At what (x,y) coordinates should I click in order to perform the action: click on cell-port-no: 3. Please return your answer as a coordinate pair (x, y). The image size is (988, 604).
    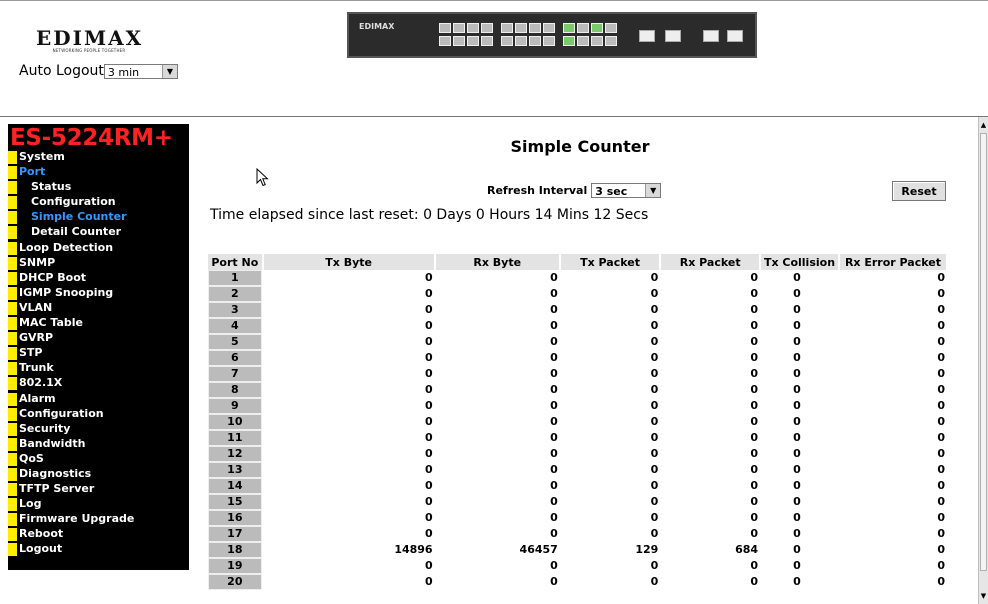
    Looking at the image, I should click on (235, 310).